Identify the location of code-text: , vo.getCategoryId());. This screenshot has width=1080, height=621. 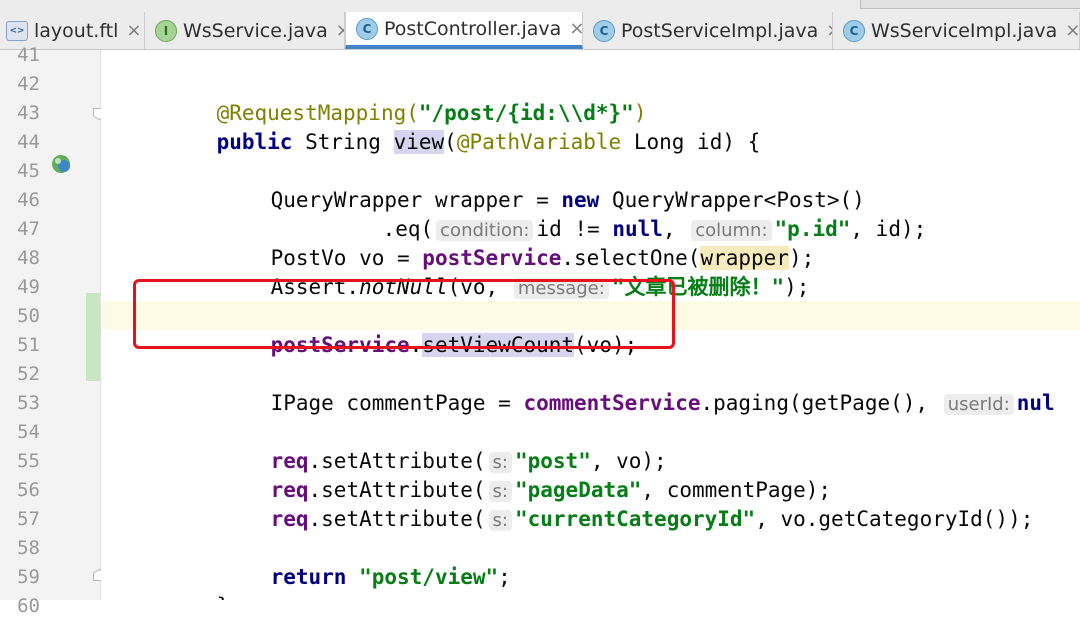
(894, 519).